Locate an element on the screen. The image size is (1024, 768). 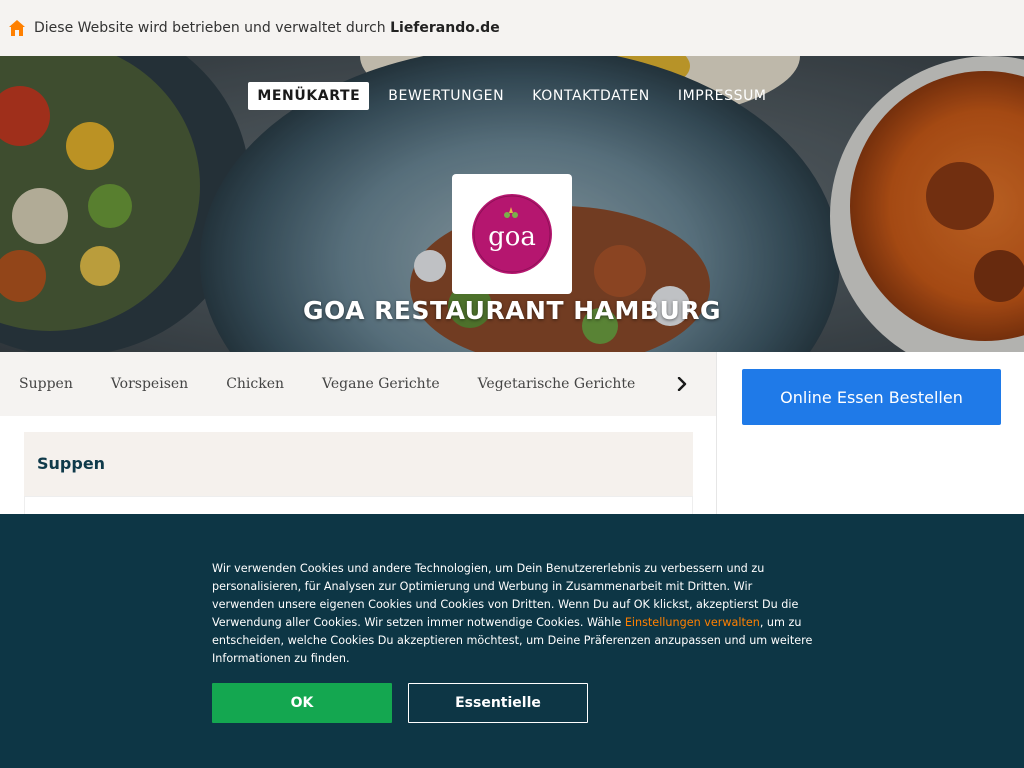
lieferando-house-icon is located at coordinates (17, 28).